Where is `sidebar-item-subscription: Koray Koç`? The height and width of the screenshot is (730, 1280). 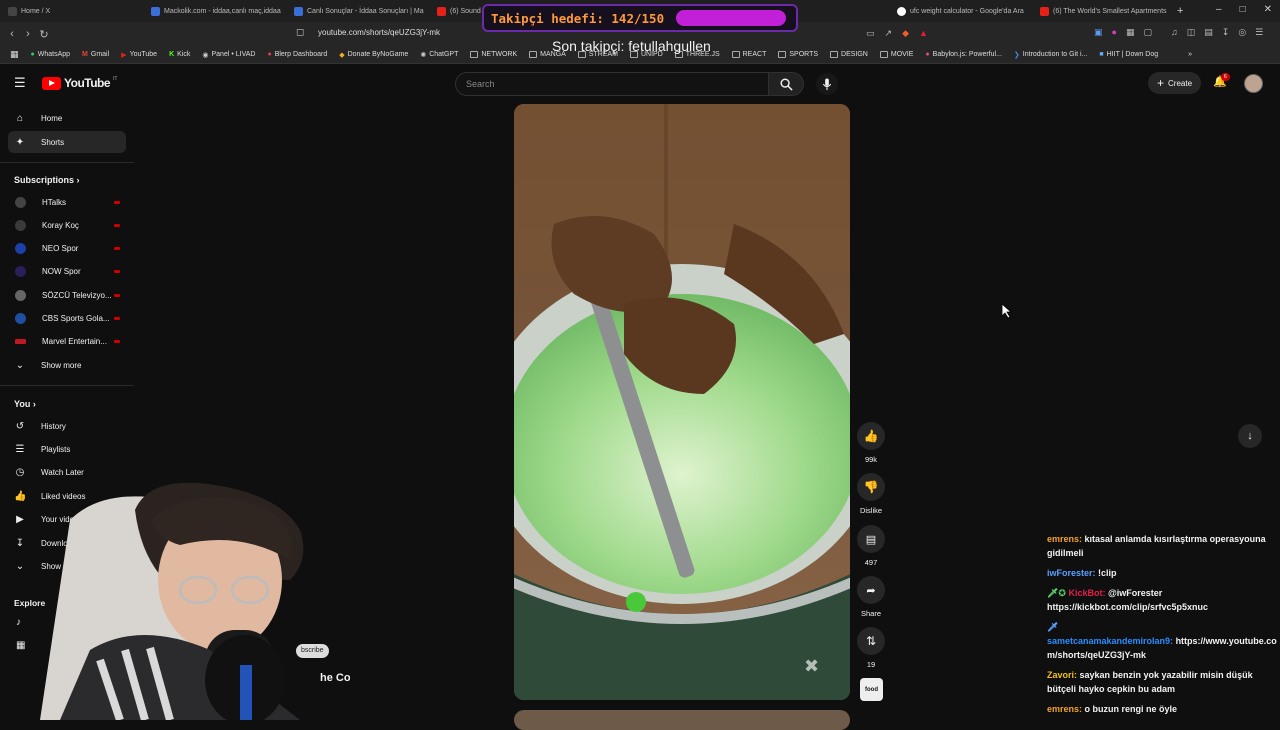
sidebar-item-subscription: Koray Koç is located at coordinates (67, 225).